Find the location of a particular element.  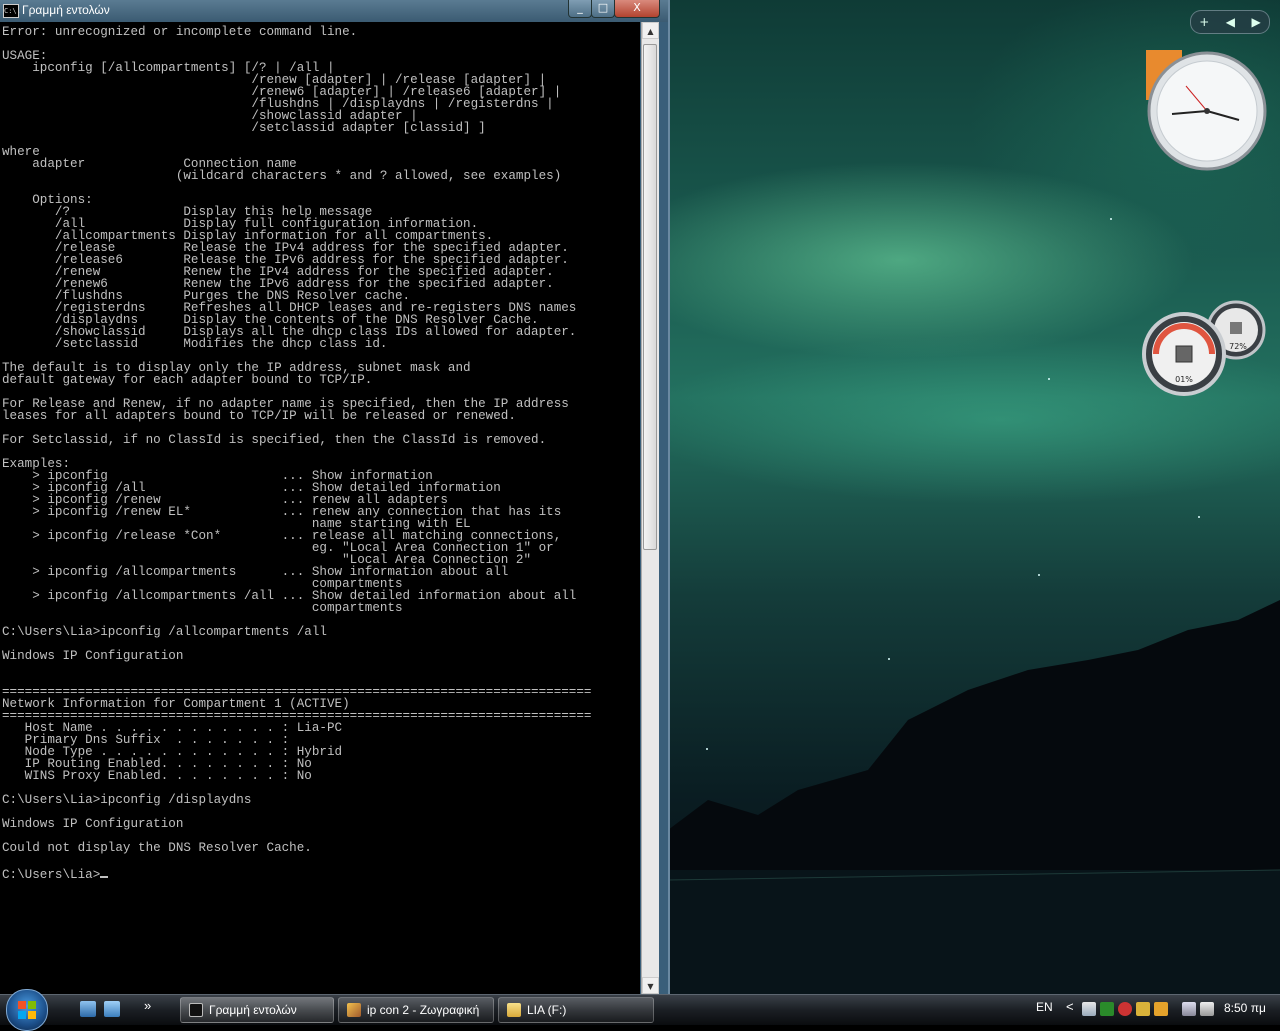

maximize-button: □ is located at coordinates (603, 9).